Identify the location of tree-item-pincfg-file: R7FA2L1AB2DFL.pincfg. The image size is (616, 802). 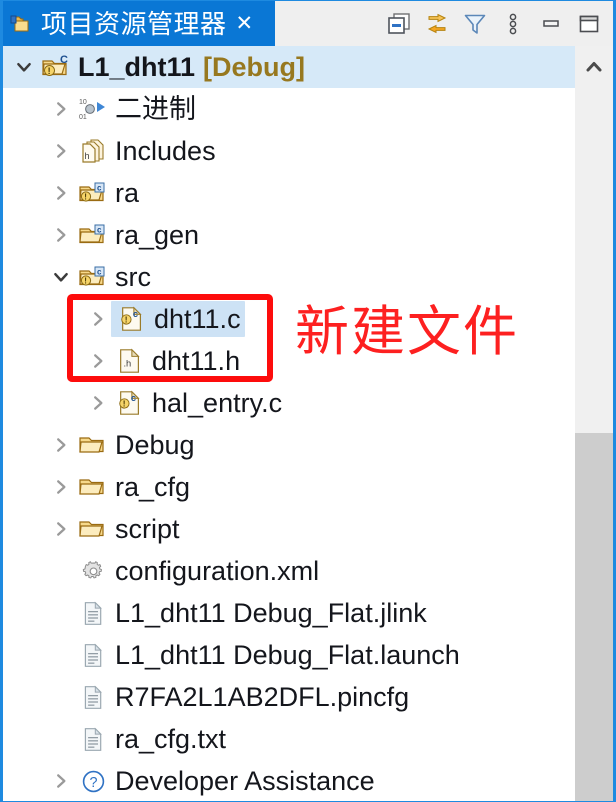
(289, 697).